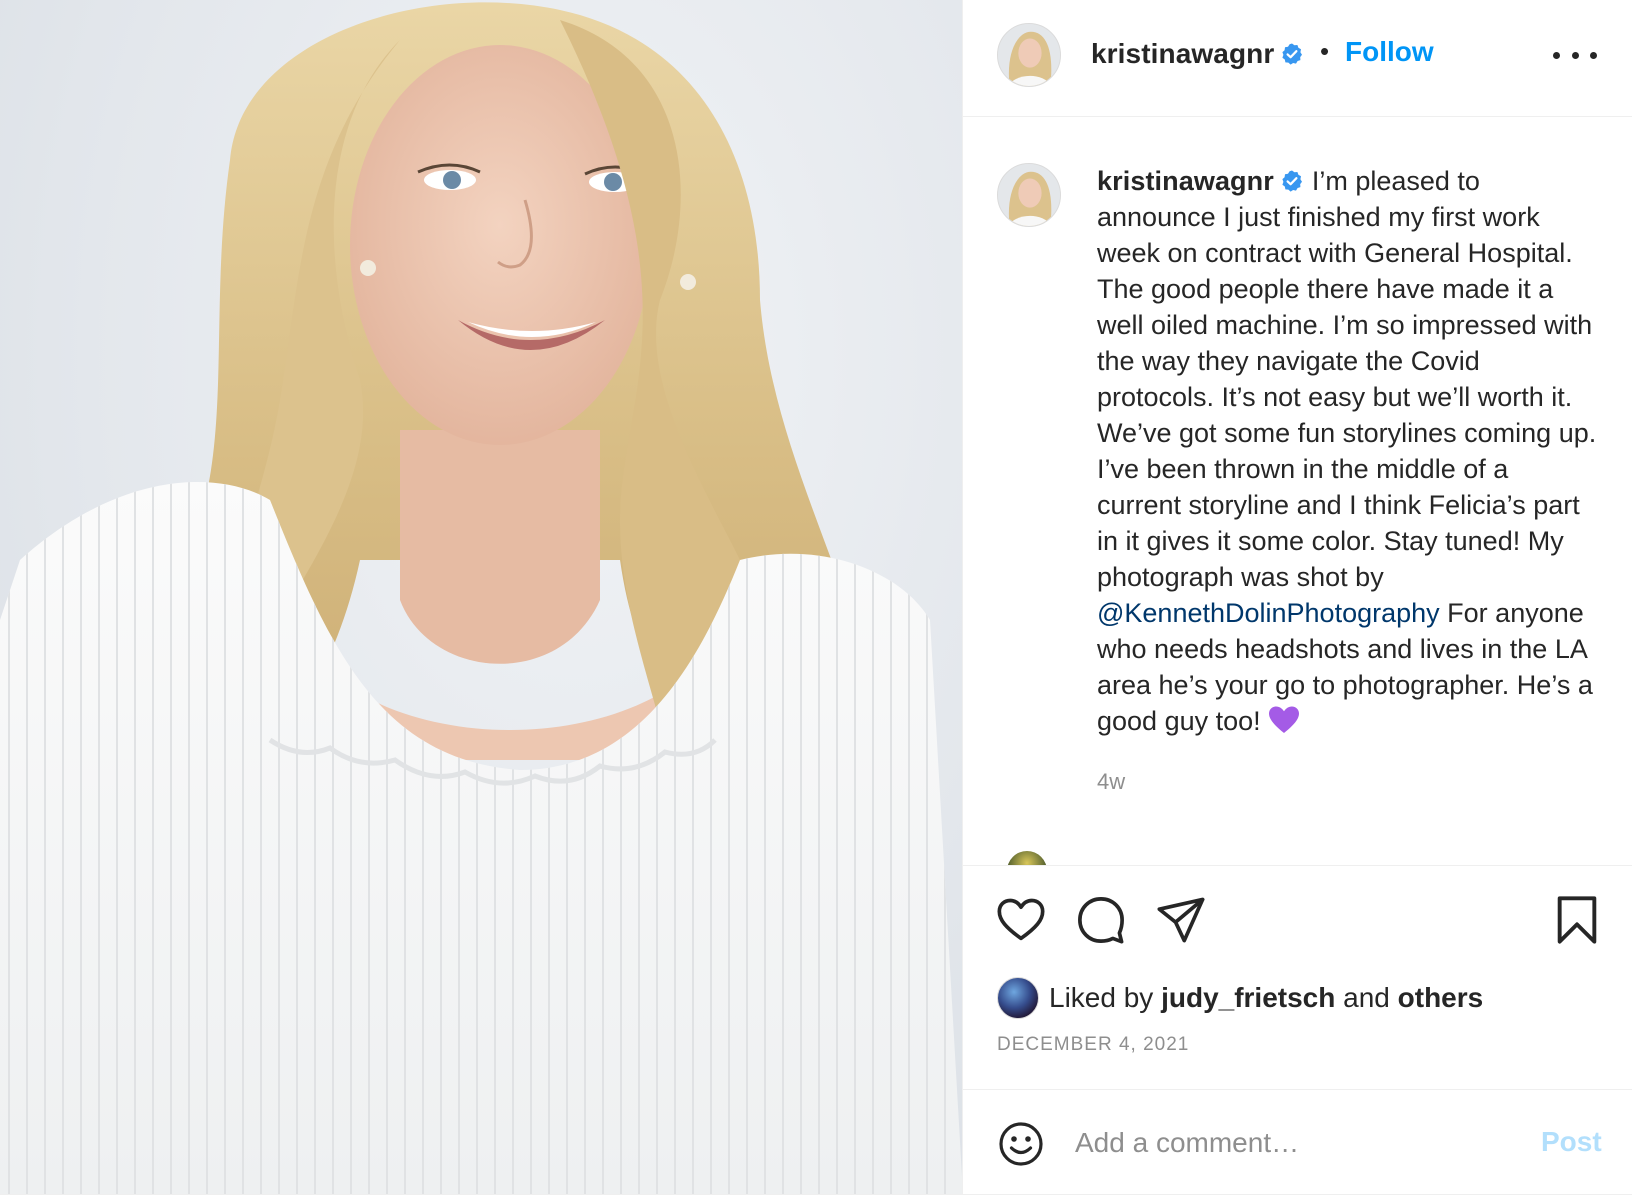 This screenshot has height=1200, width=1632. Describe the element at coordinates (1441, 997) in the screenshot. I see `likes-others-link: others` at that location.